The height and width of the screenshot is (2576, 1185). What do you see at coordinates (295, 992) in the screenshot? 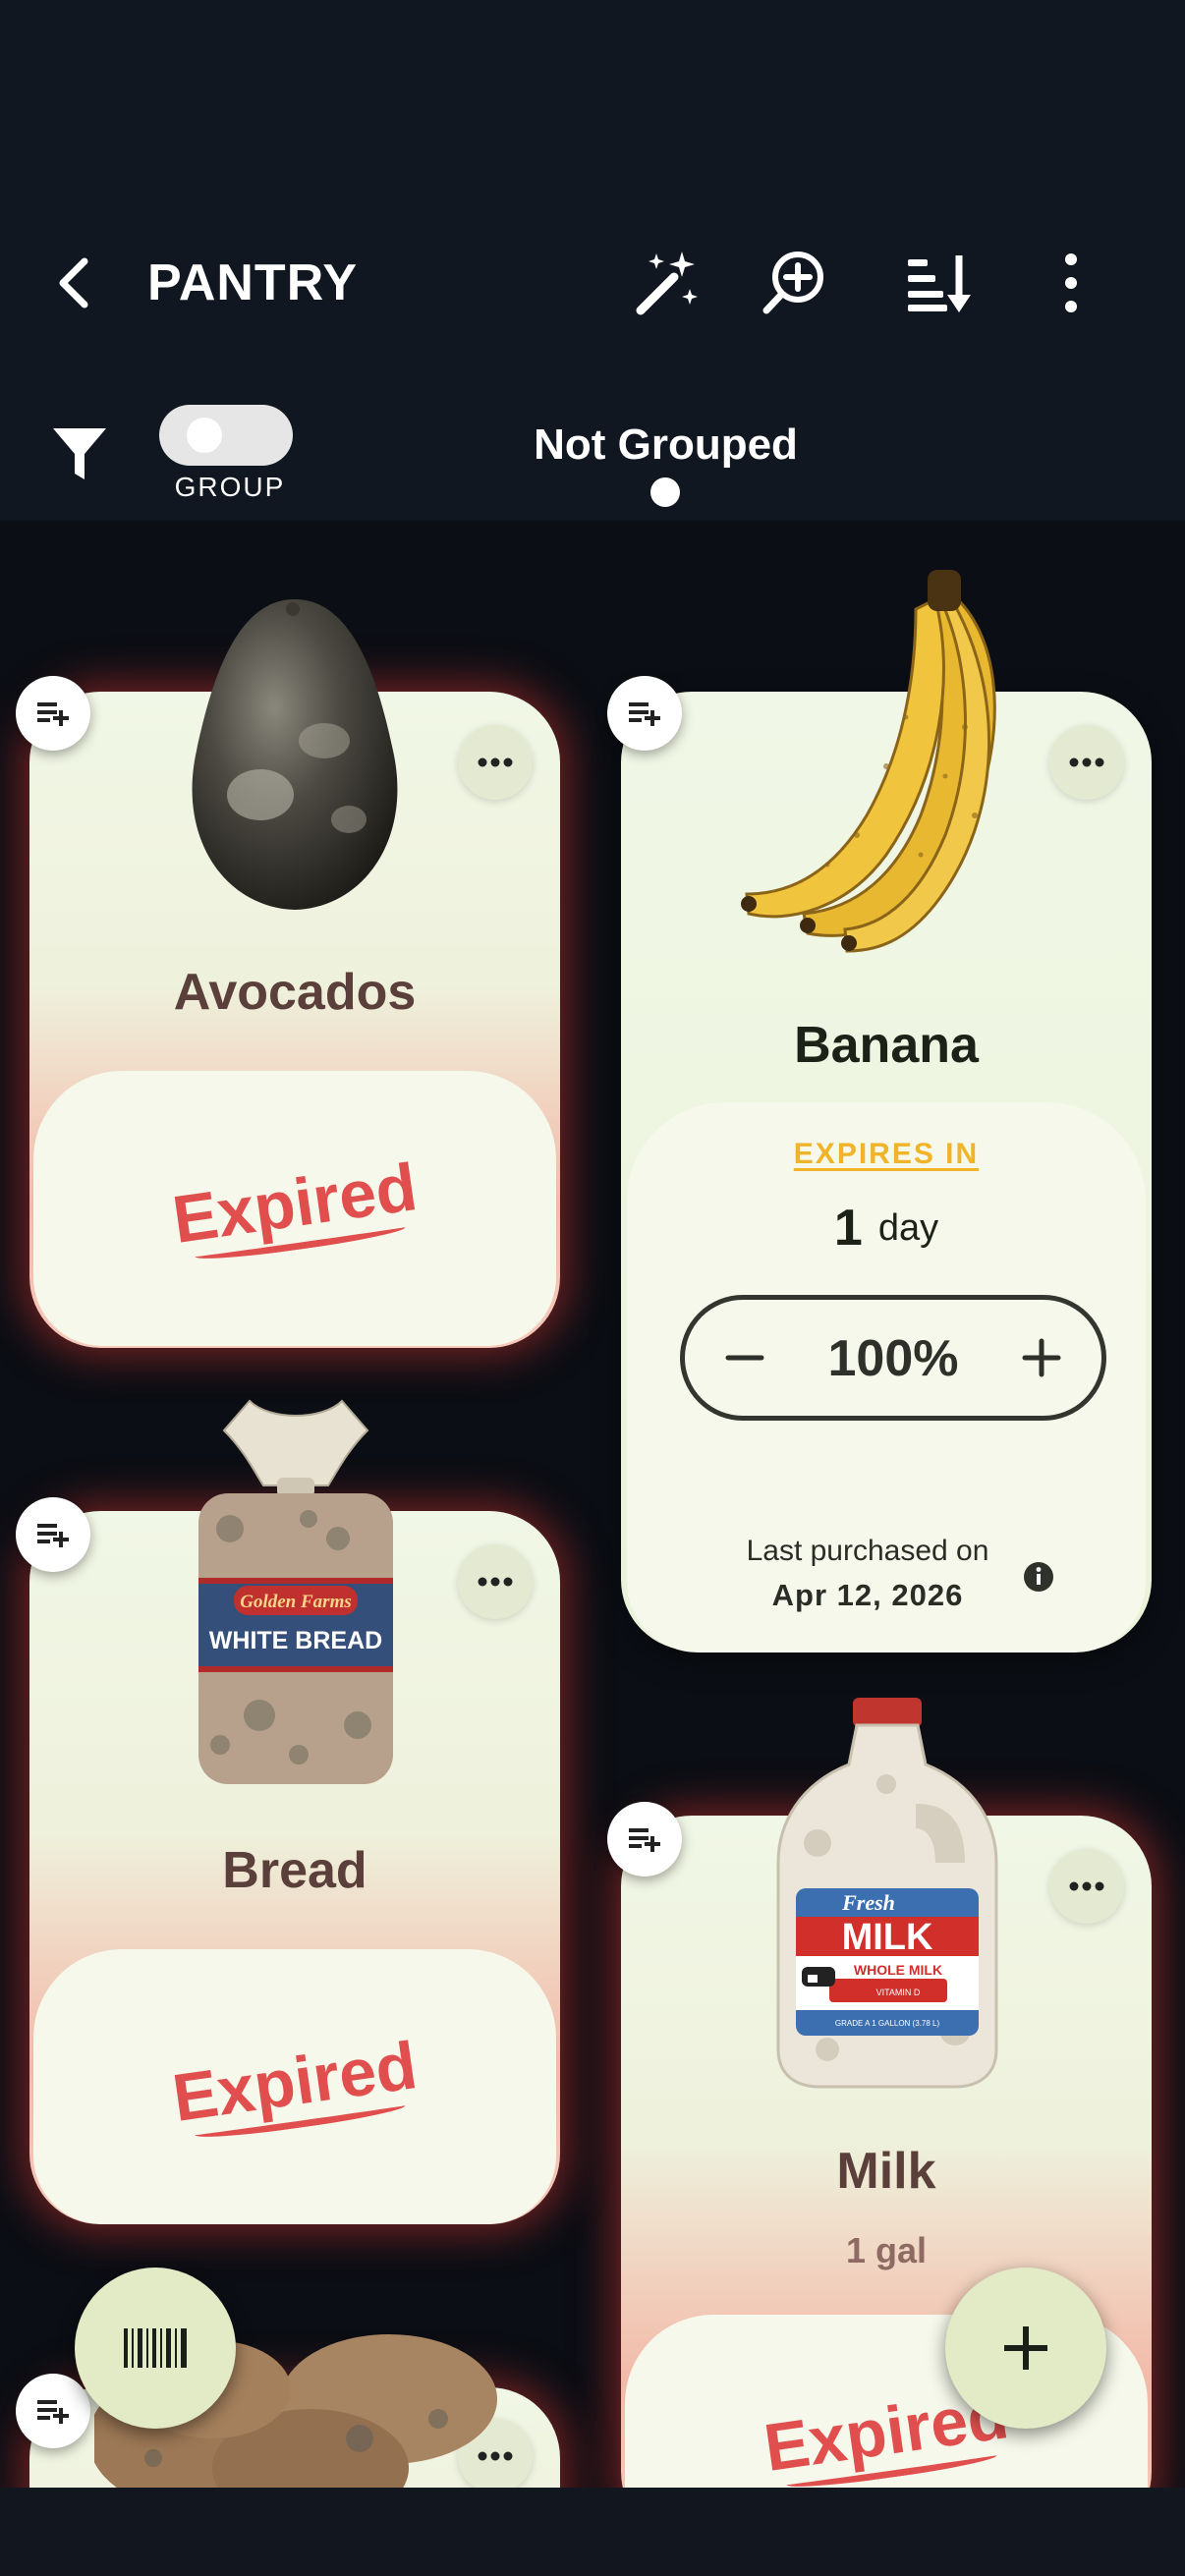
I see `product-name: Avocados` at bounding box center [295, 992].